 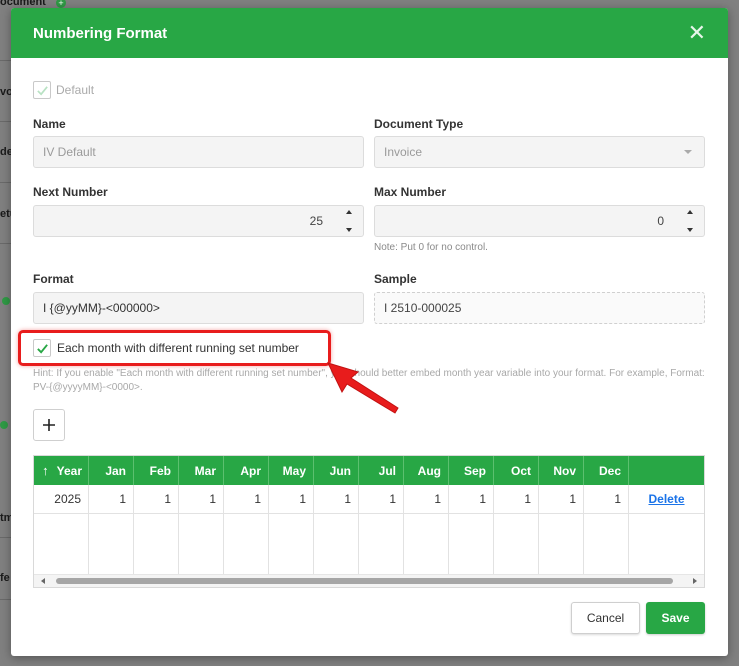 I want to click on table-row: 2025 1 1 1 1 1 1 1 1 1 1 1 1 Delete, so click(x=369, y=499).